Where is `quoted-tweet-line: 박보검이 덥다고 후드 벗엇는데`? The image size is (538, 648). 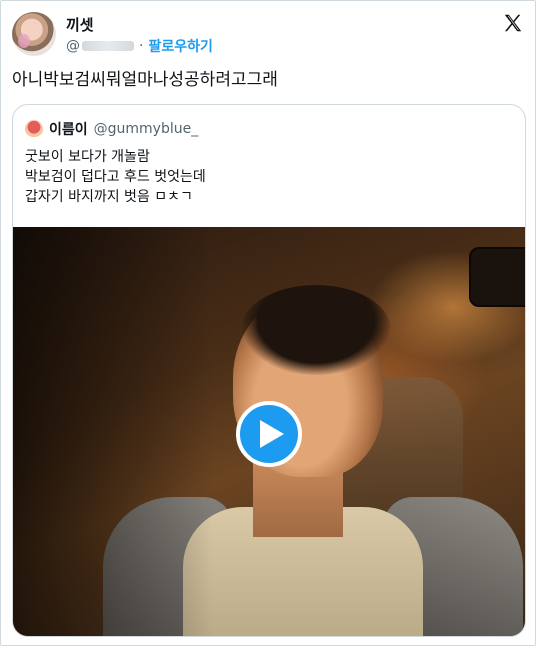
quoted-tweet-line: 박보검이 덥다고 후드 벗엇는데 is located at coordinates (115, 177).